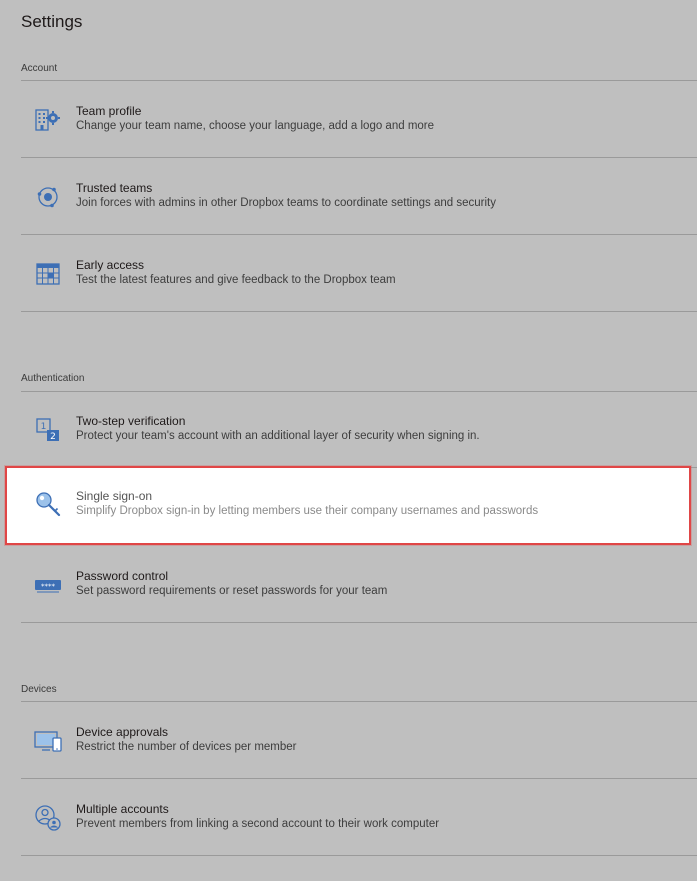  Describe the element at coordinates (53, 437) in the screenshot. I see `svg-text: 2` at that location.